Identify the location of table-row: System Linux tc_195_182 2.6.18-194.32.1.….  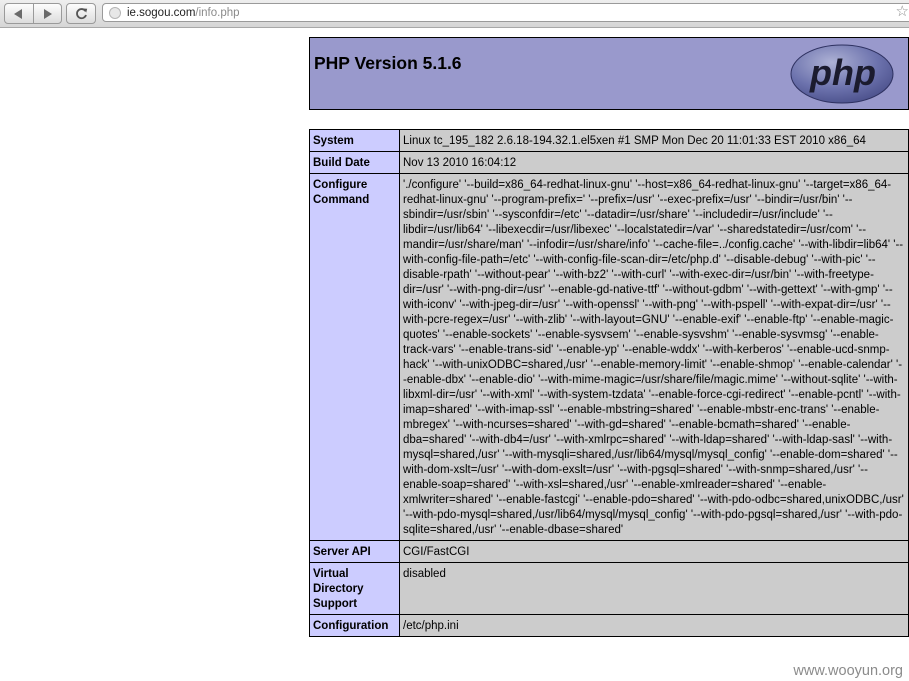
(609, 140).